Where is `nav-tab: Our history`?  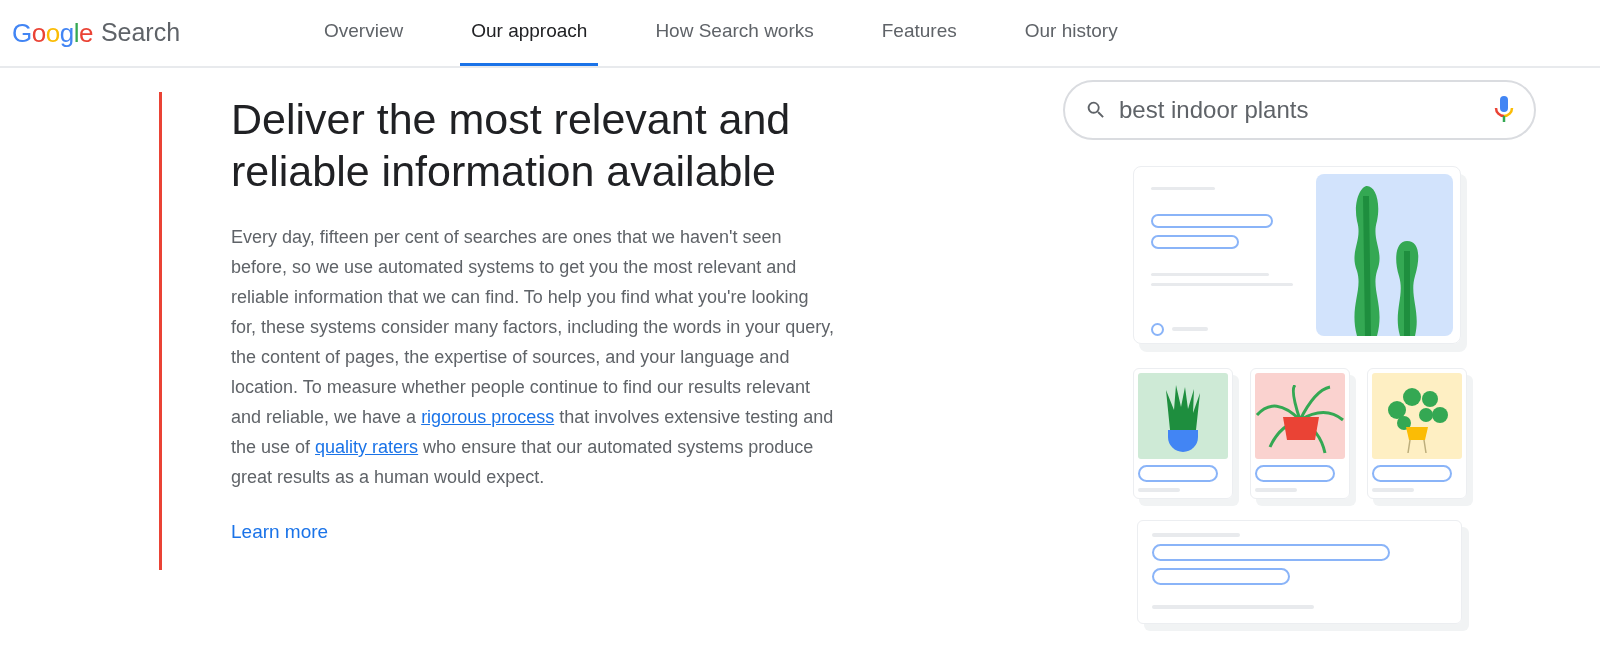
nav-tab: Our history is located at coordinates (1071, 33).